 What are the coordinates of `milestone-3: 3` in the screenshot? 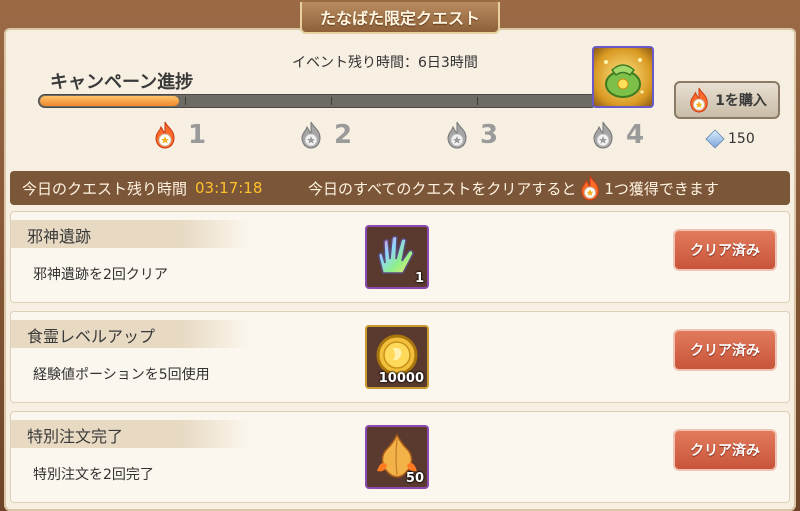 It's located at (471, 135).